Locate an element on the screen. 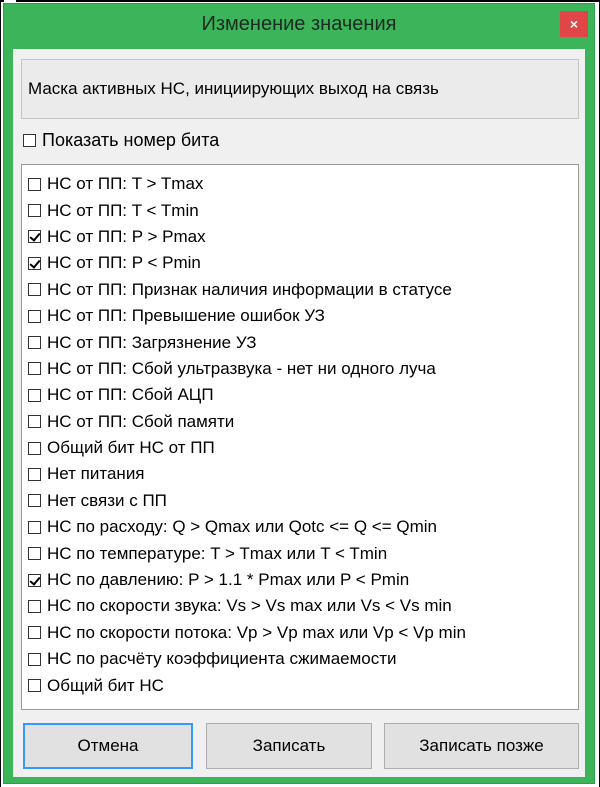 The image size is (600, 787). button-row: Отмена Записать Записать позже is located at coordinates (301, 747).